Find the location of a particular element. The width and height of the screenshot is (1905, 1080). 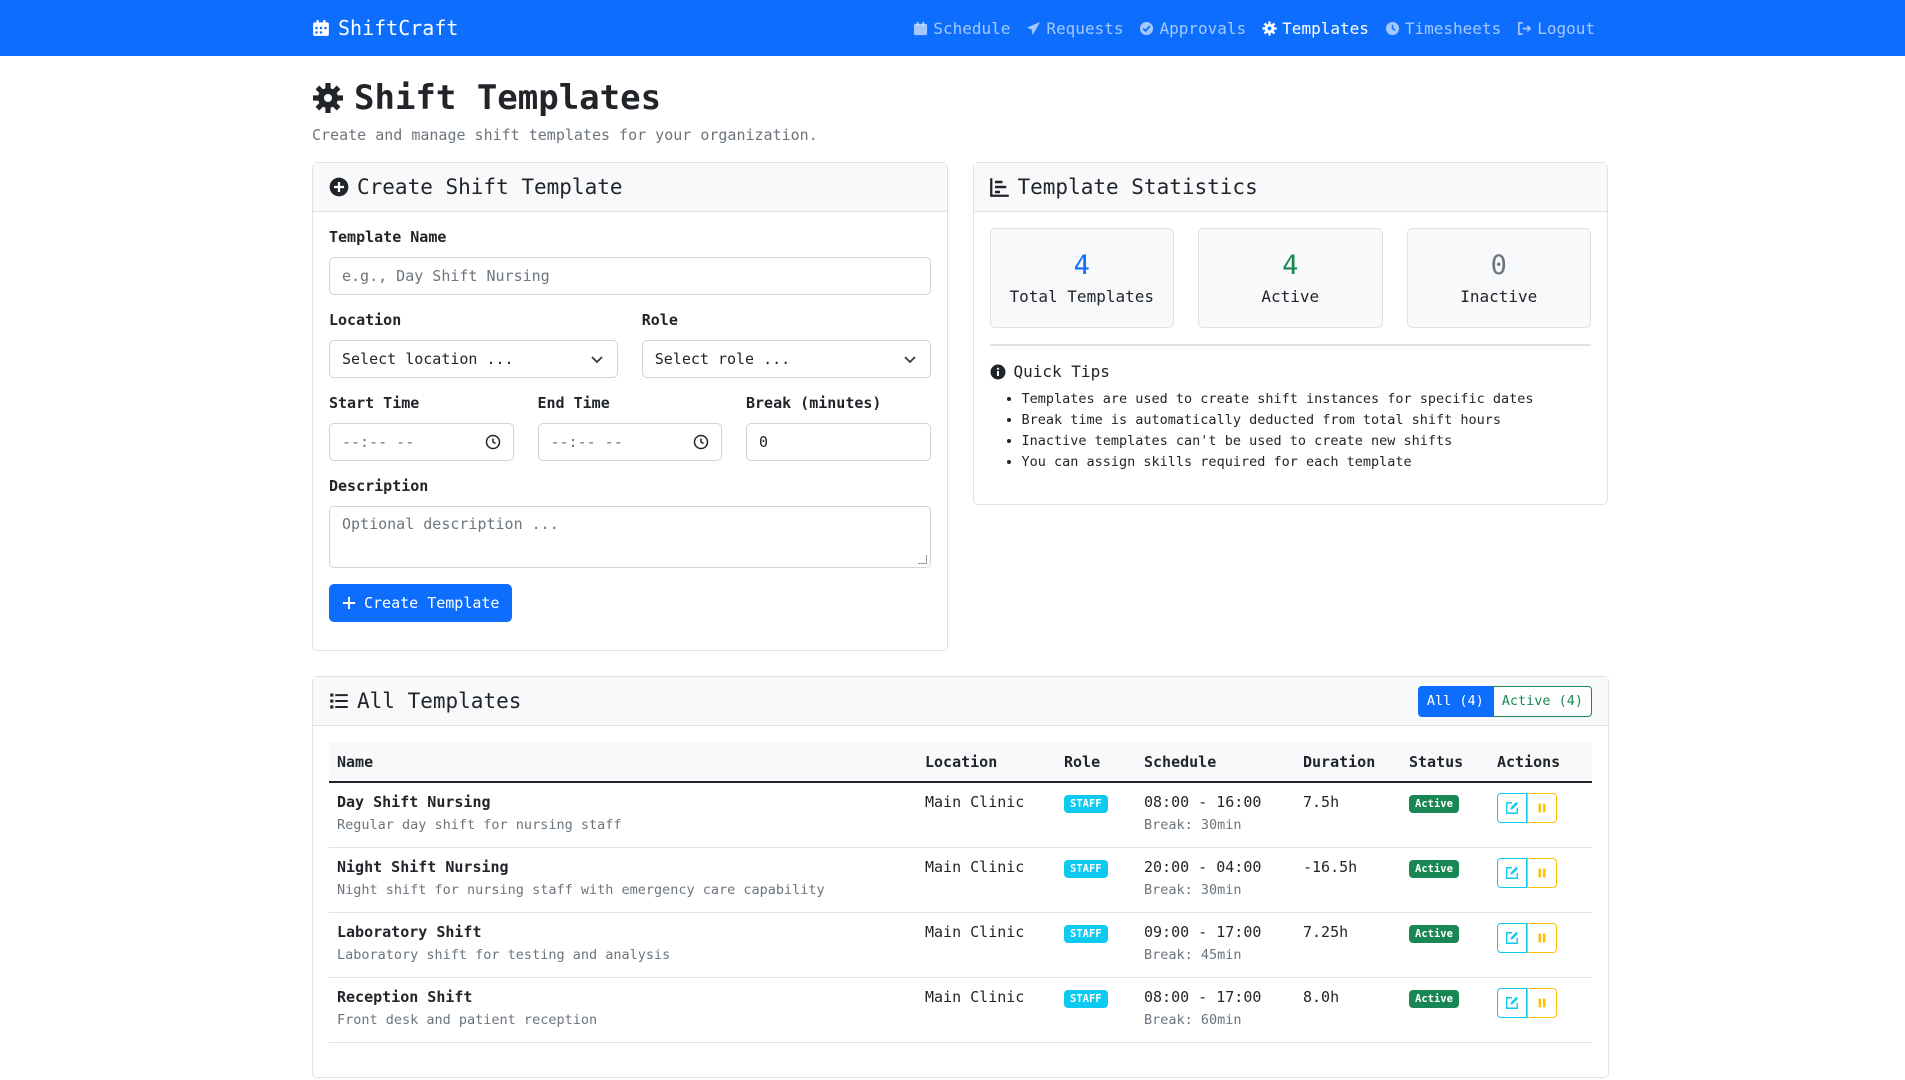

template-schedule: 08:00 - 16:00 is located at coordinates (1203, 802).